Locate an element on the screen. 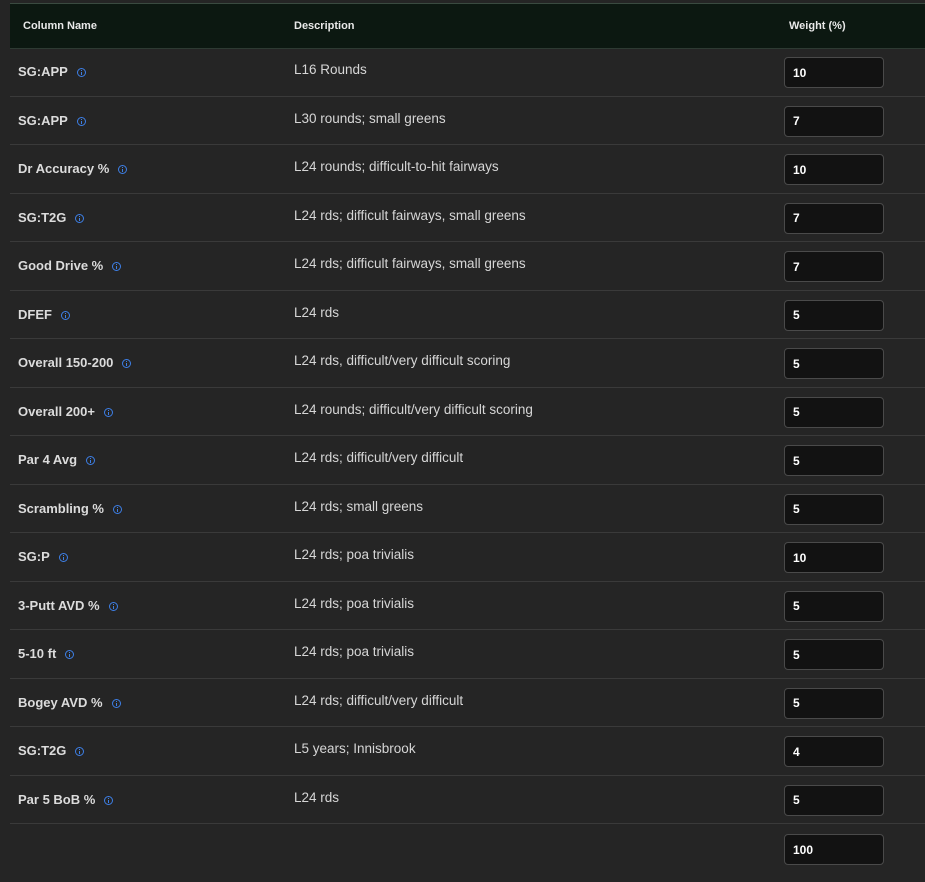 The width and height of the screenshot is (925, 882). column-name-cell: Scrambling % is located at coordinates (70, 508).